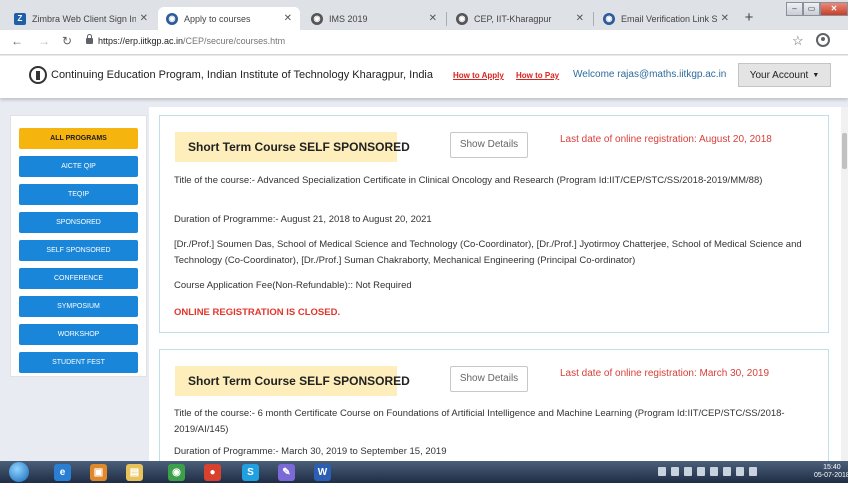 The image size is (848, 483). What do you see at coordinates (707, 471) in the screenshot?
I see `system-tray` at bounding box center [707, 471].